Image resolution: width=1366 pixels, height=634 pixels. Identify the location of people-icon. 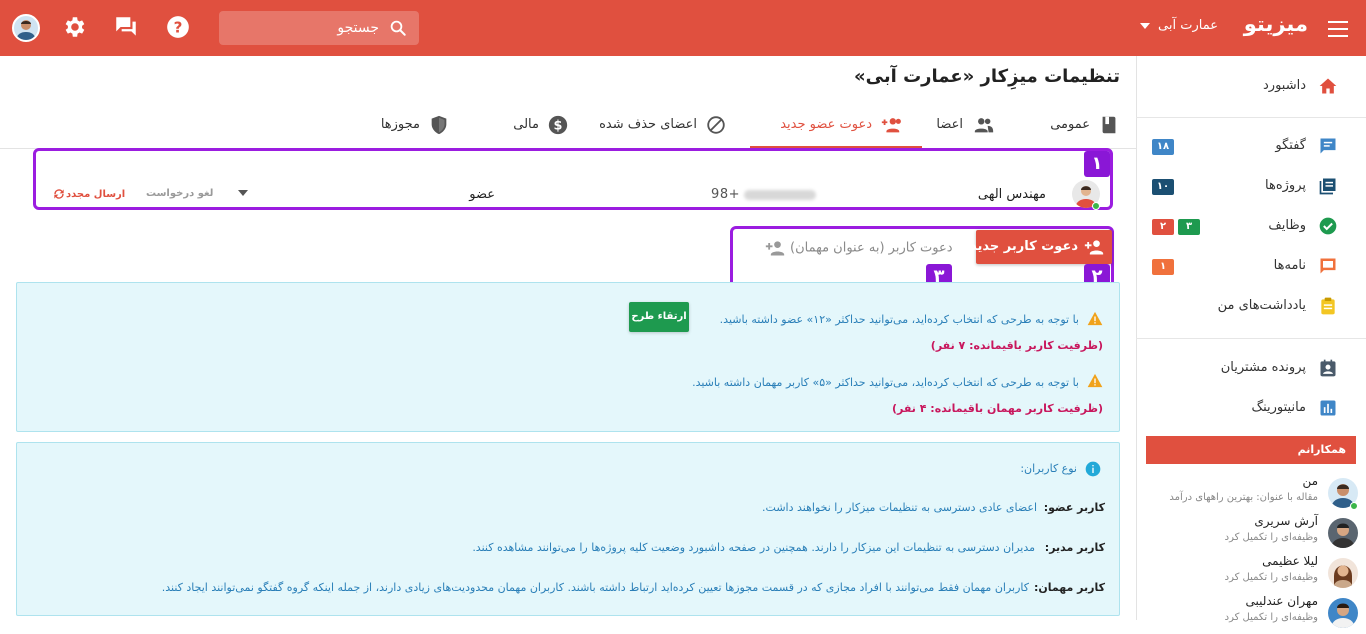
(984, 125).